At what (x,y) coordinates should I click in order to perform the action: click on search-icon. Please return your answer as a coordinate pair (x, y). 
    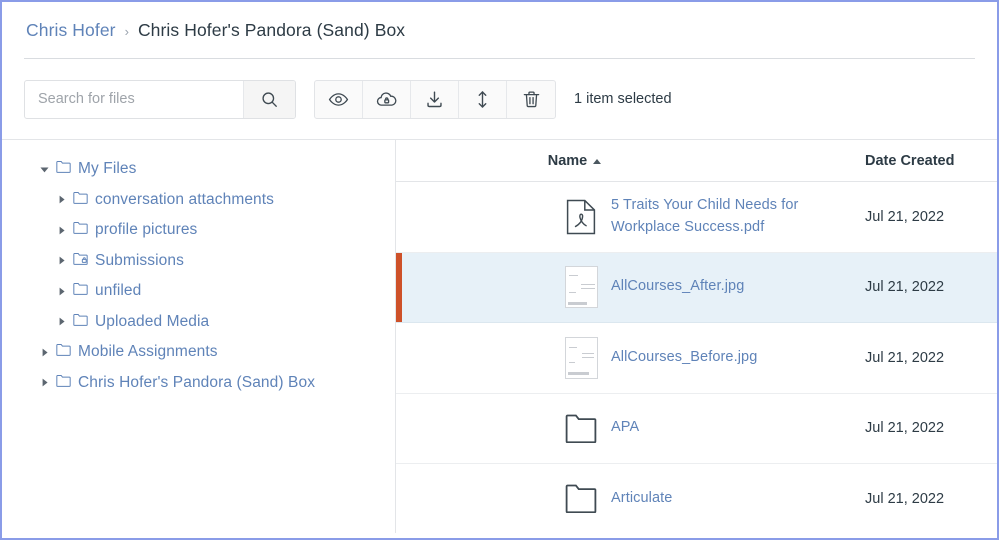
    Looking at the image, I should click on (269, 99).